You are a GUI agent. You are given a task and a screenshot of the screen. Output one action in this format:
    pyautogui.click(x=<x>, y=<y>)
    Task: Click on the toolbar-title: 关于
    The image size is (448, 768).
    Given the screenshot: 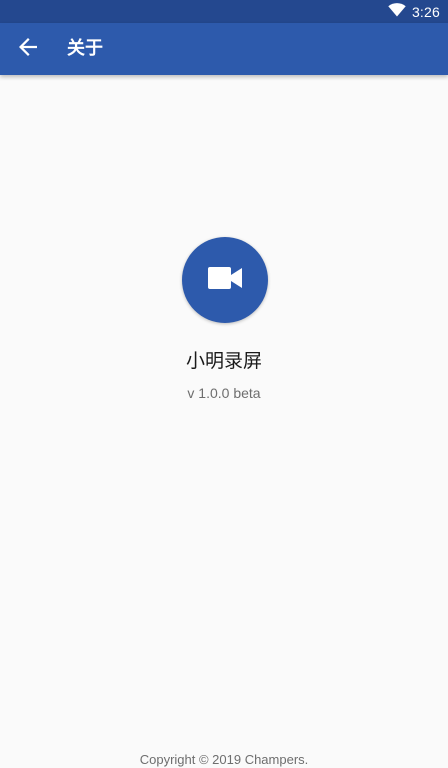 What is the action you would take?
    pyautogui.click(x=85, y=48)
    